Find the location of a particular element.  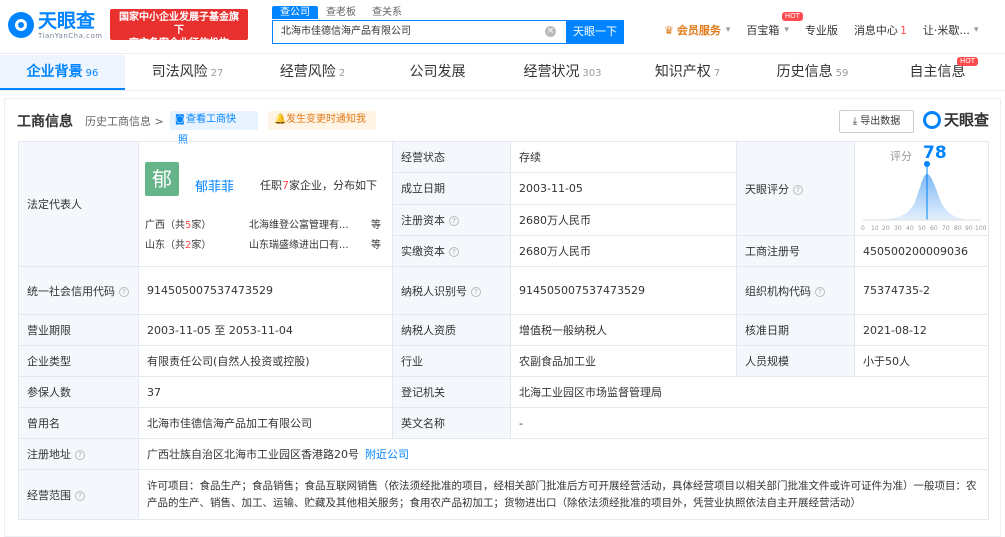

insured-value: 37 is located at coordinates (265, 392).